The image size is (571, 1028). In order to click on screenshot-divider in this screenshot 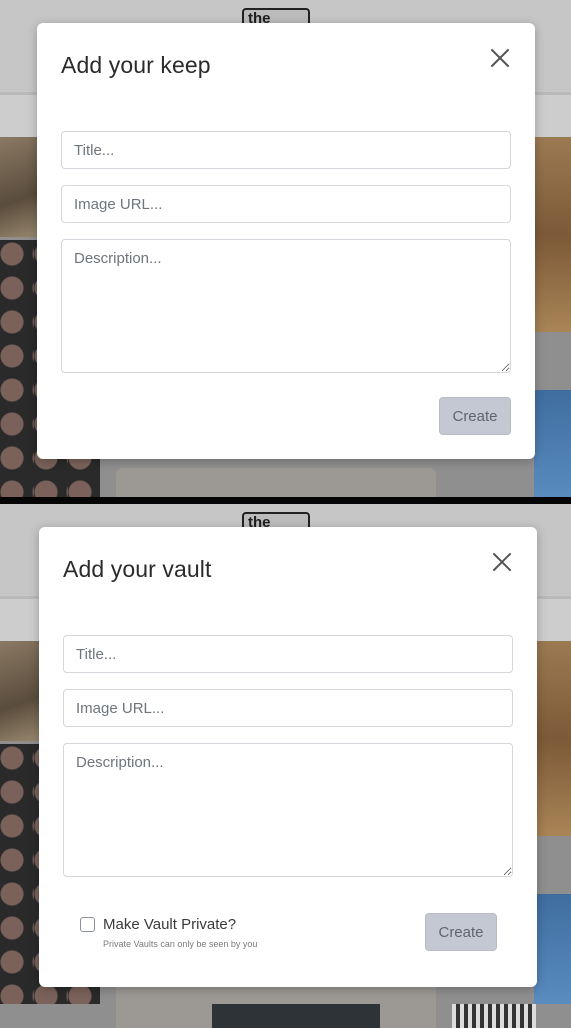, I will do `click(285, 500)`.